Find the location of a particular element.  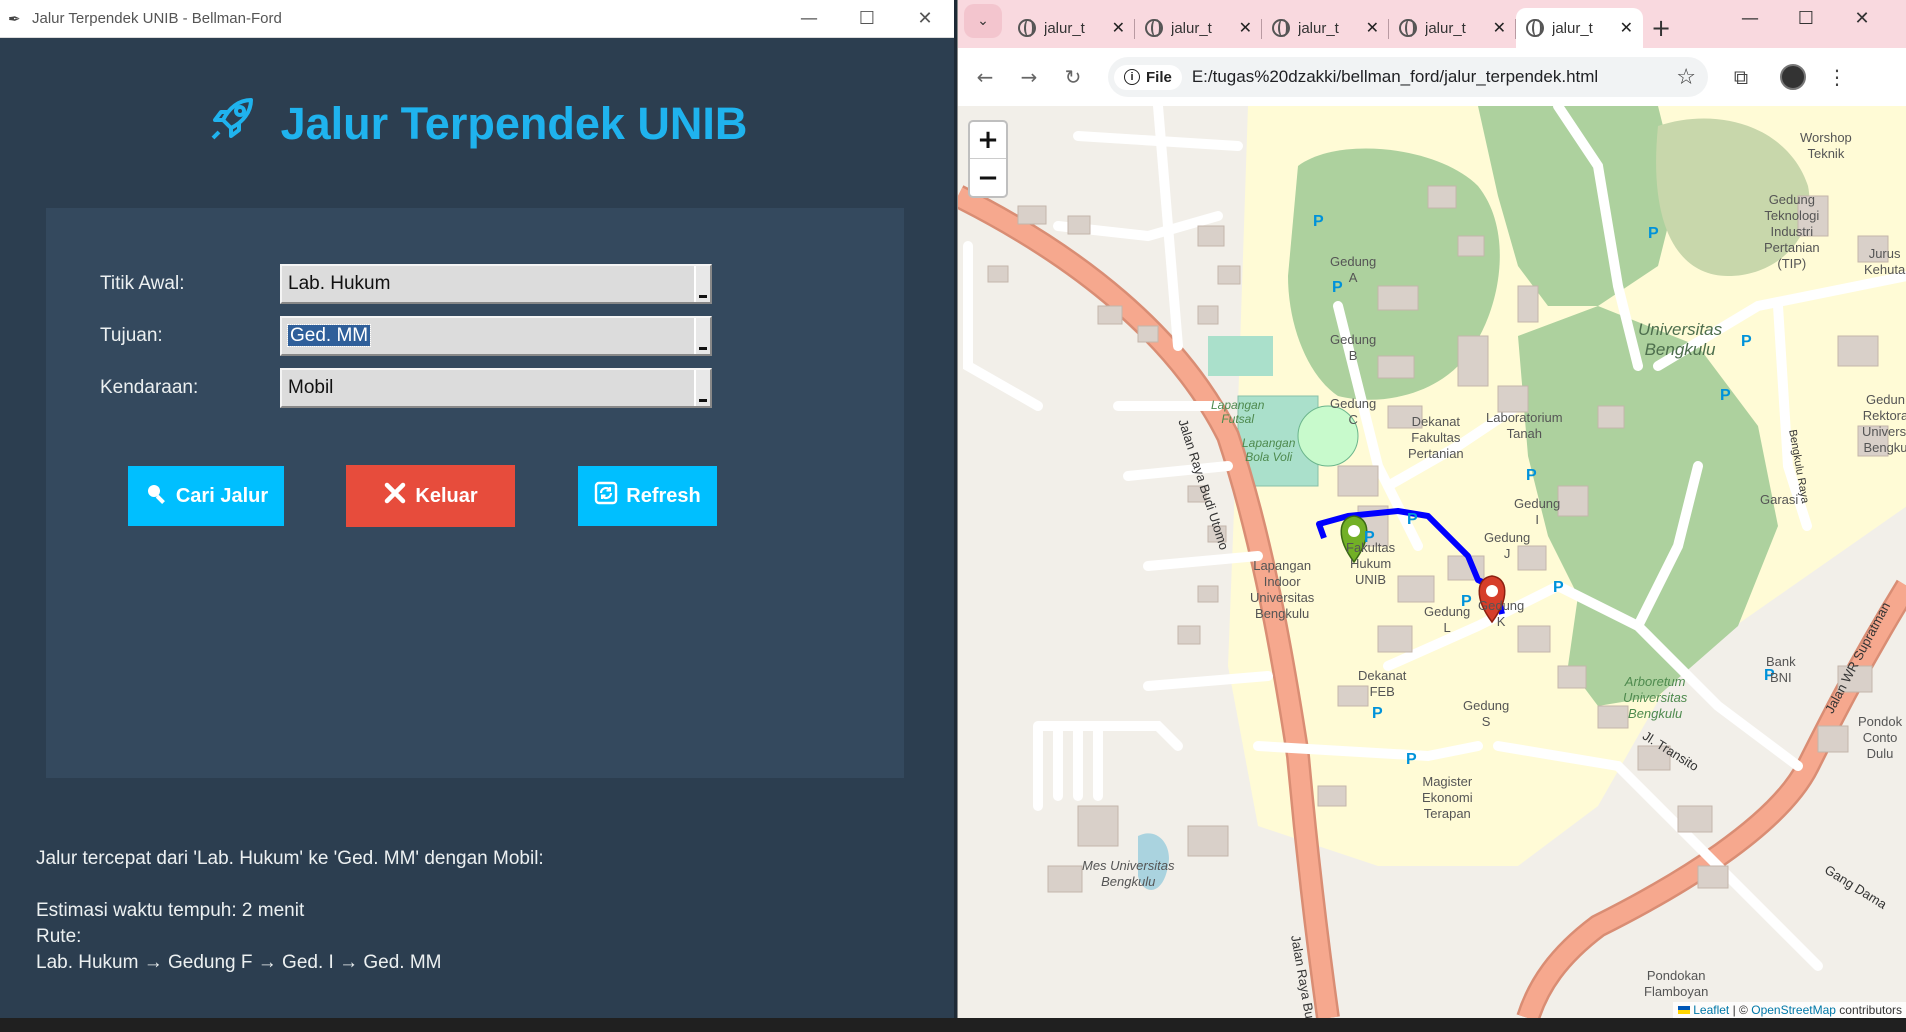

label-jurusan: Jurus Kehuta is located at coordinates (1885, 261).